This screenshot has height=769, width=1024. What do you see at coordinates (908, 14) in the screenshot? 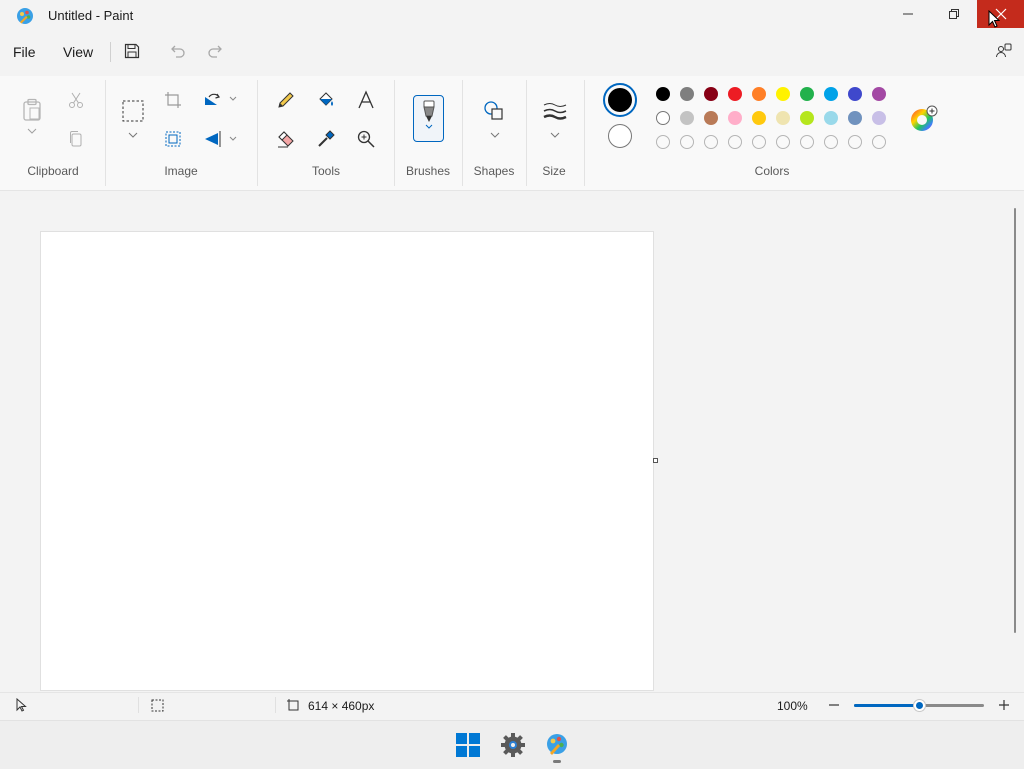
I see `minimize-button` at bounding box center [908, 14].